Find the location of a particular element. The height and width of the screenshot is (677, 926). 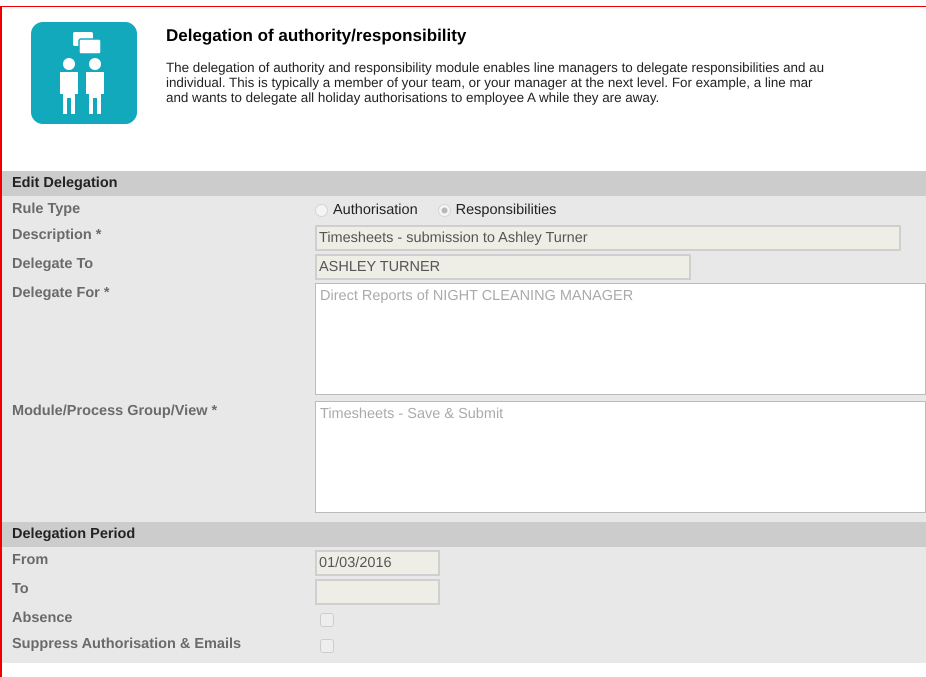

date-field: 01/03/2016 is located at coordinates (377, 563).